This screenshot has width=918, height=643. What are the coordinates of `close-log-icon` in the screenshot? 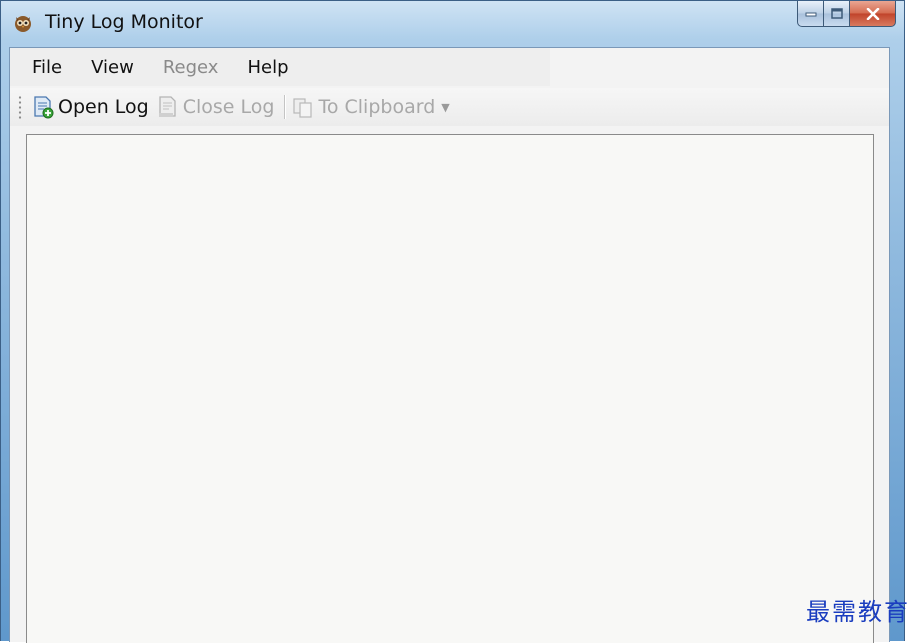 It's located at (167, 106).